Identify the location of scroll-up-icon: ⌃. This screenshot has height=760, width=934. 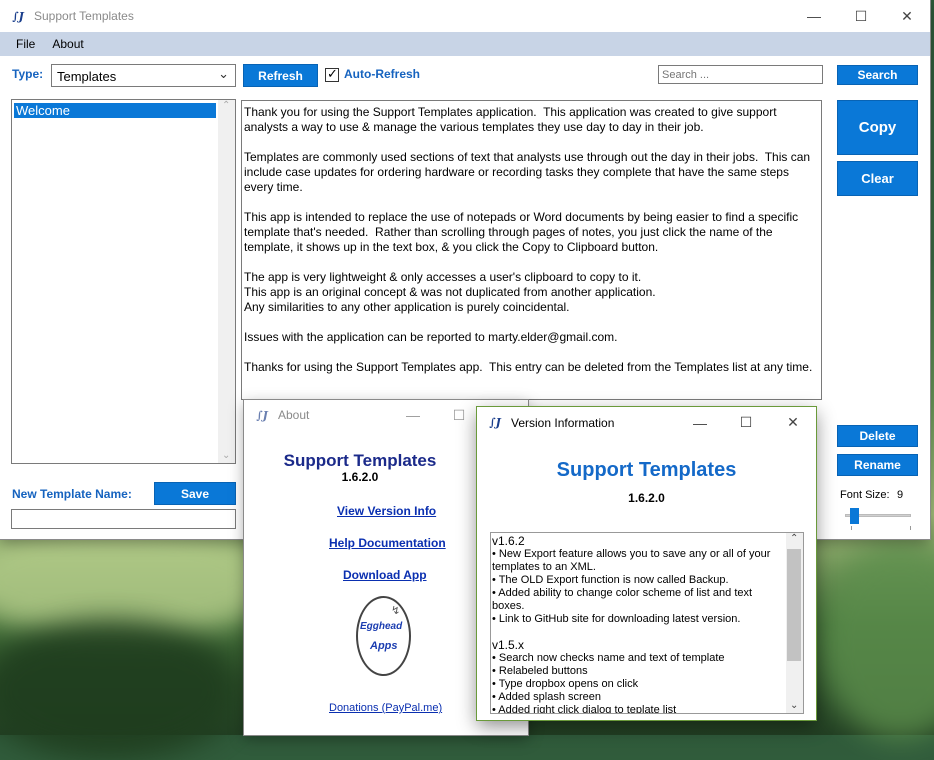
(226, 105).